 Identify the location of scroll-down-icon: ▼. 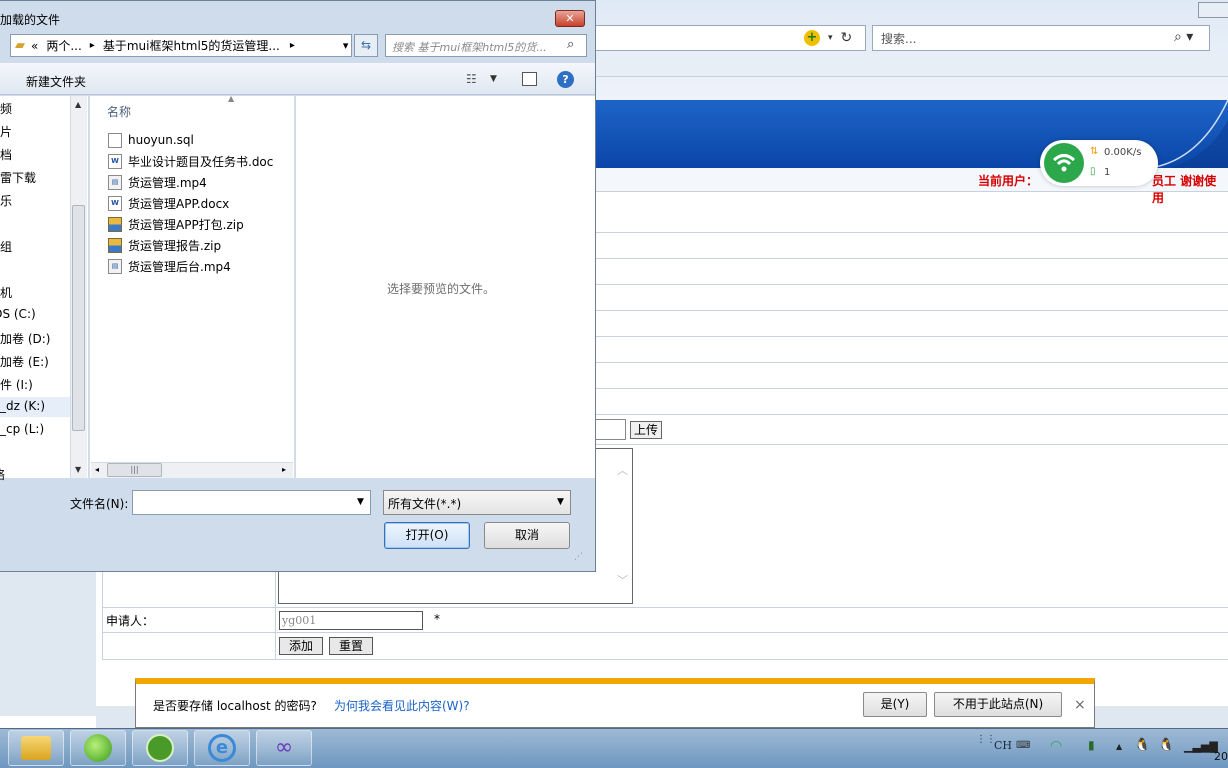
(78, 469).